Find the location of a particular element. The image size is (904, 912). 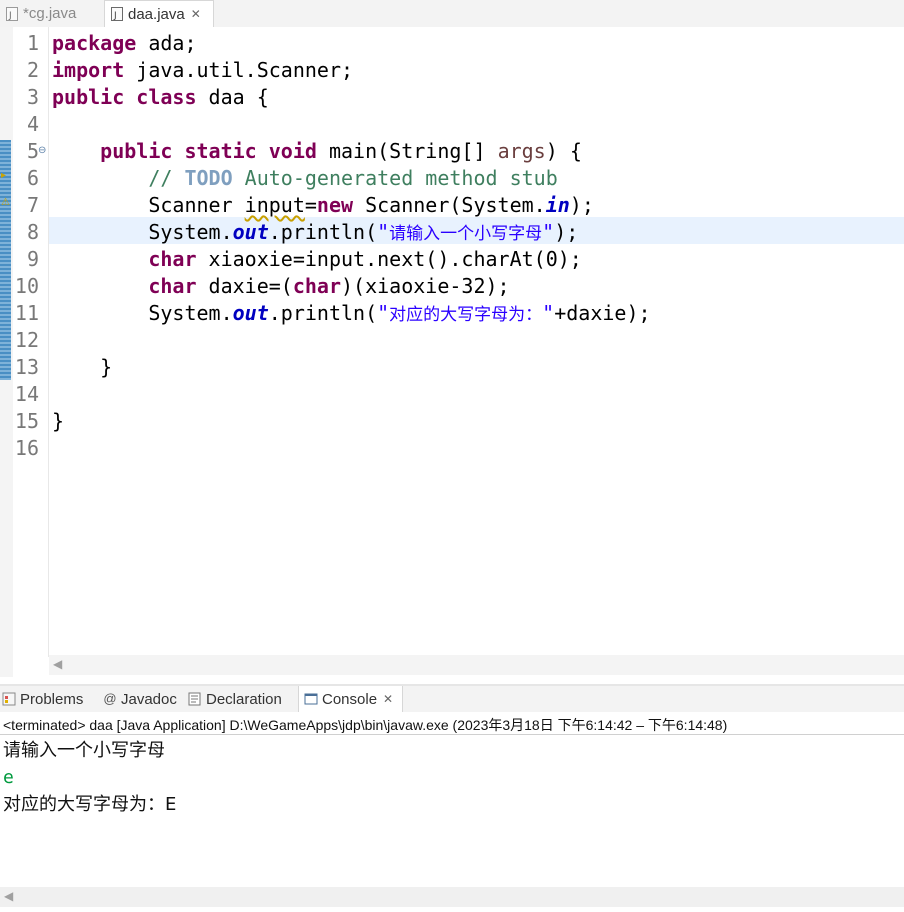

code-line: public class daa { is located at coordinates (160, 97).